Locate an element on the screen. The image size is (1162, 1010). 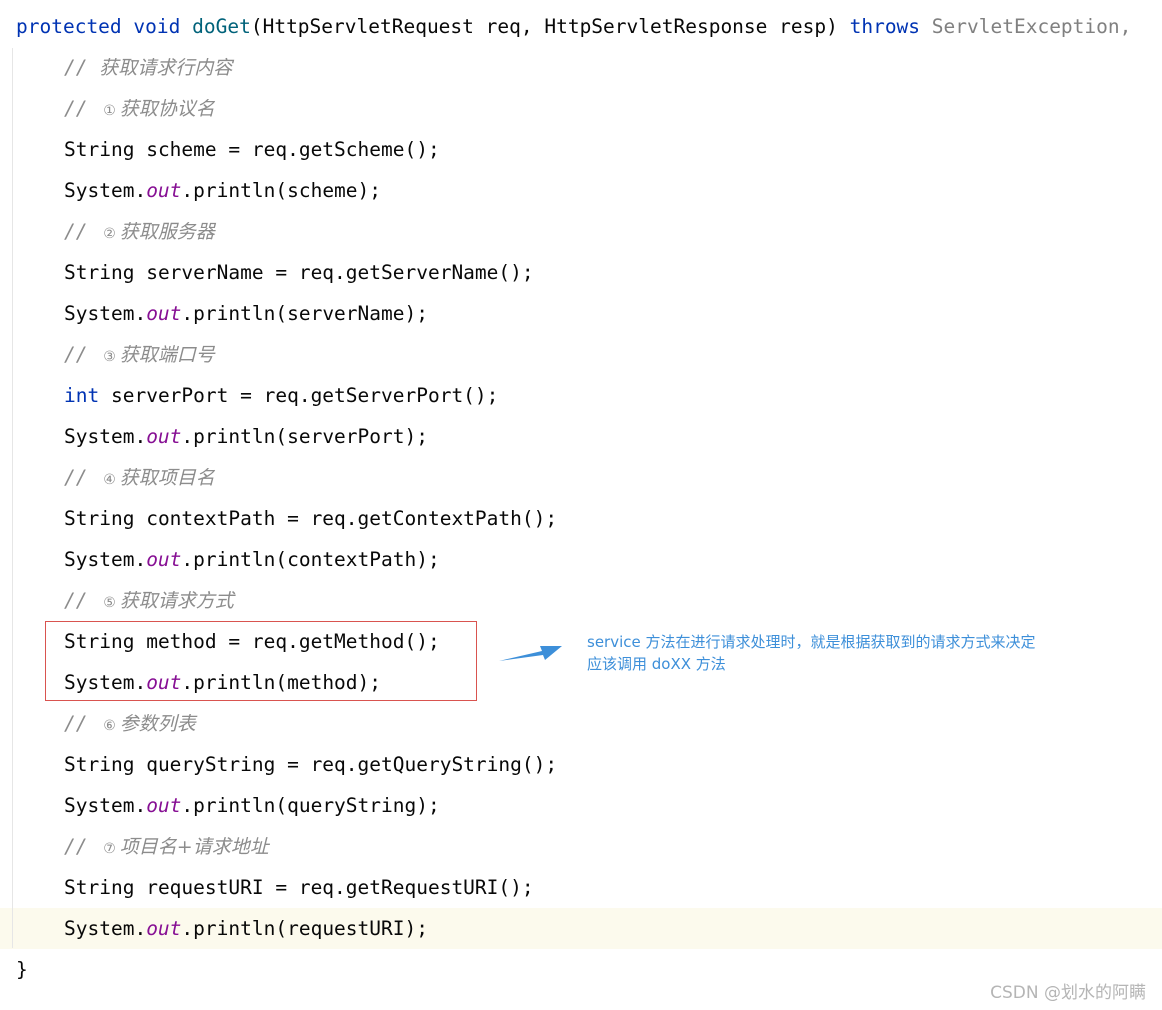
println-statement: System.out.println(serverName); is located at coordinates (246, 313).